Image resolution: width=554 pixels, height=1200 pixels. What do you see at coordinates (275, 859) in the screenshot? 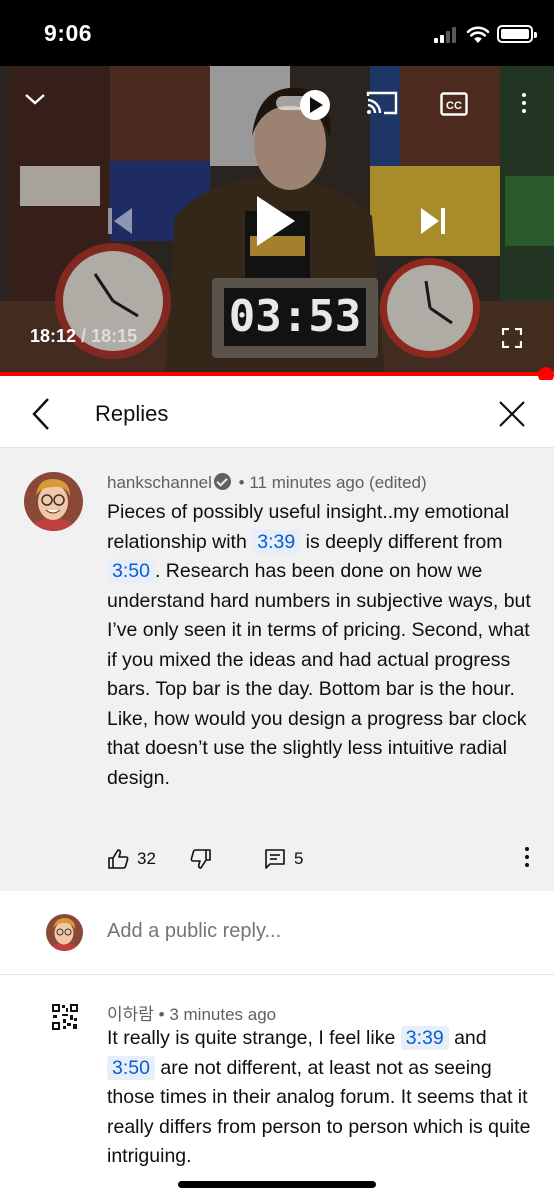
I see `comment-icon` at bounding box center [275, 859].